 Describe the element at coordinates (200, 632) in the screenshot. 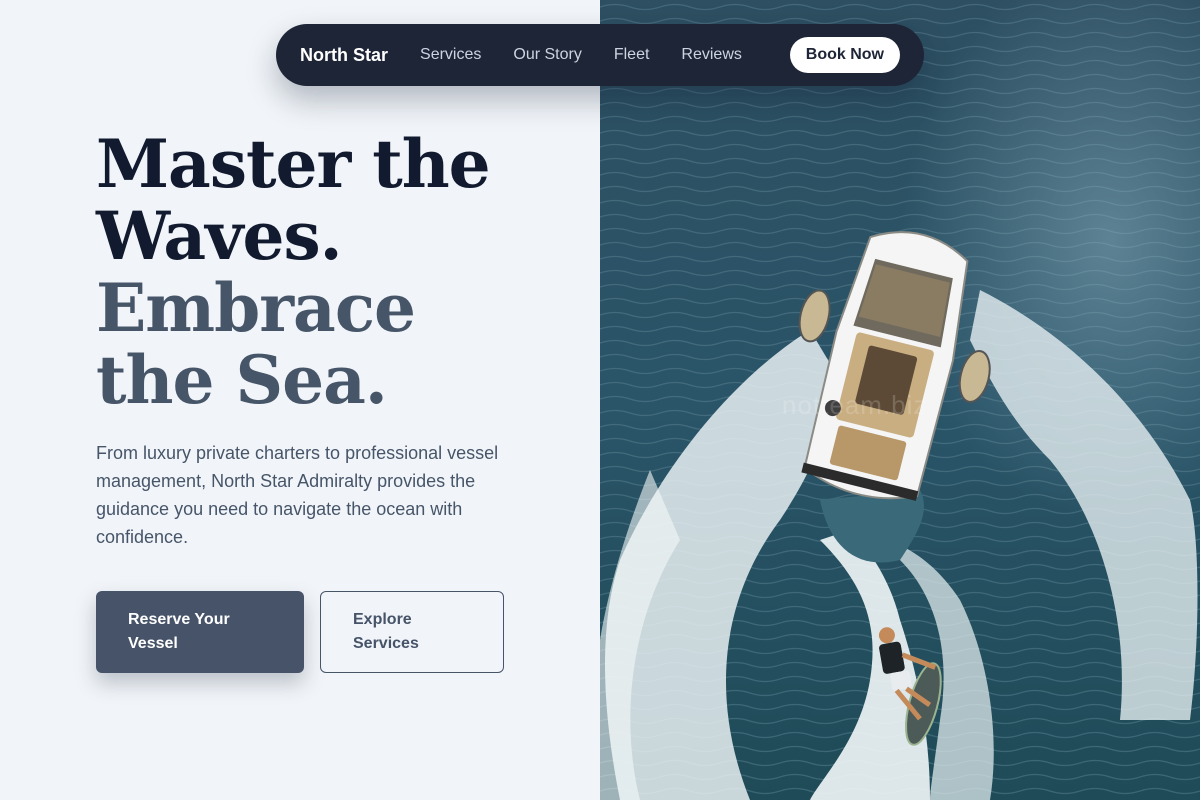

I see `reserve-vessel-button: Reserve Your Vessel` at that location.